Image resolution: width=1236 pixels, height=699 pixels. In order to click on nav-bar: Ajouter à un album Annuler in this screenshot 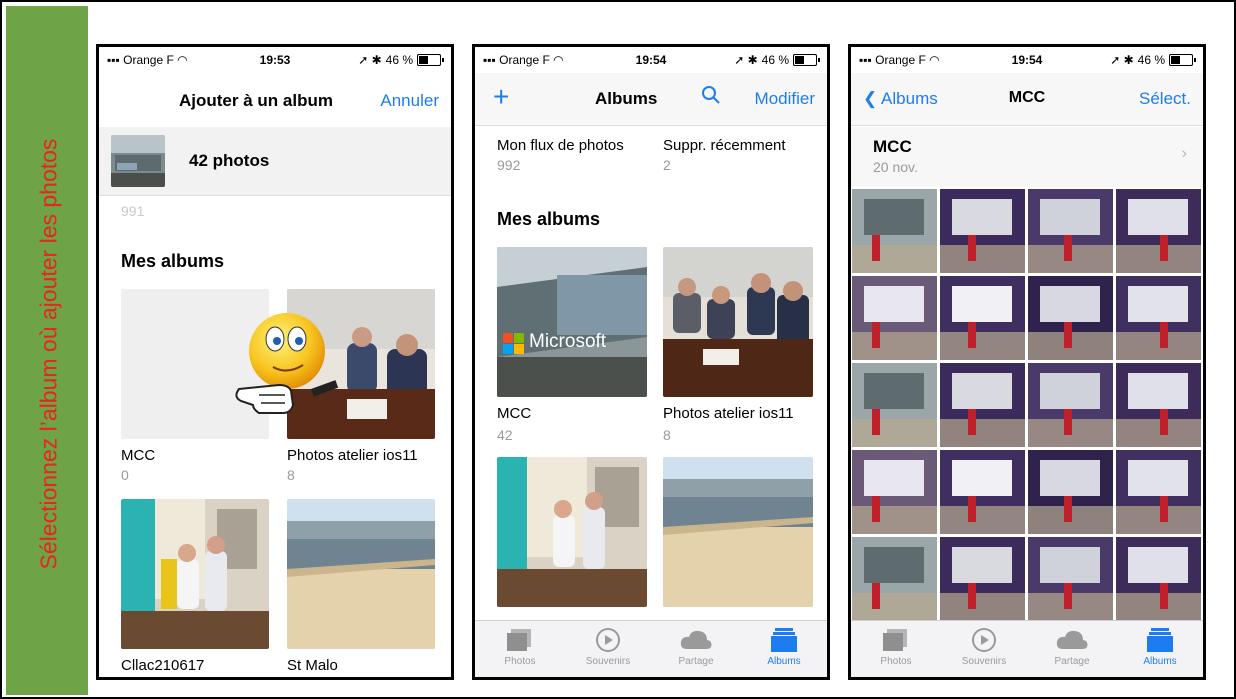, I will do `click(275, 99)`.